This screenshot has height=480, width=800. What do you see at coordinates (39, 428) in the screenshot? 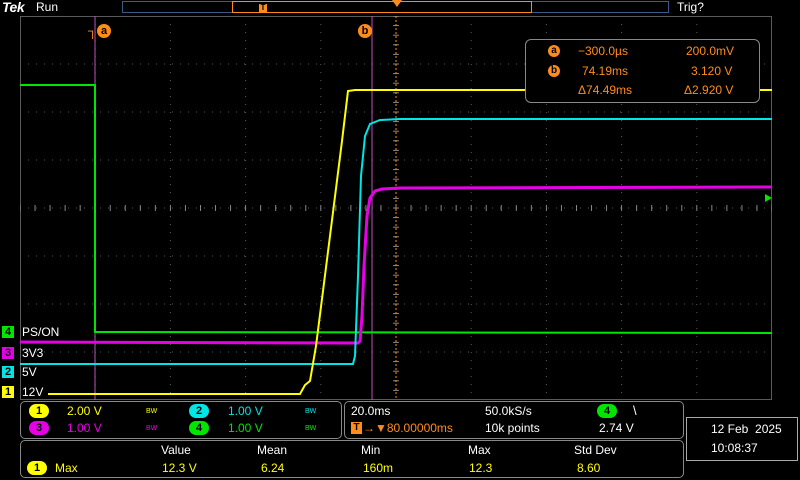
I see `ch3-badge: 3` at bounding box center [39, 428].